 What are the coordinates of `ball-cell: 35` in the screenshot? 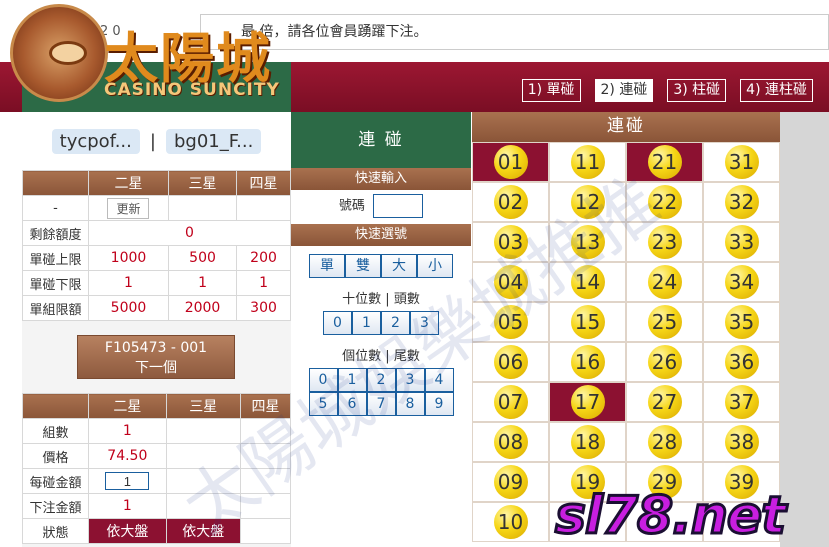 It's located at (741, 322).